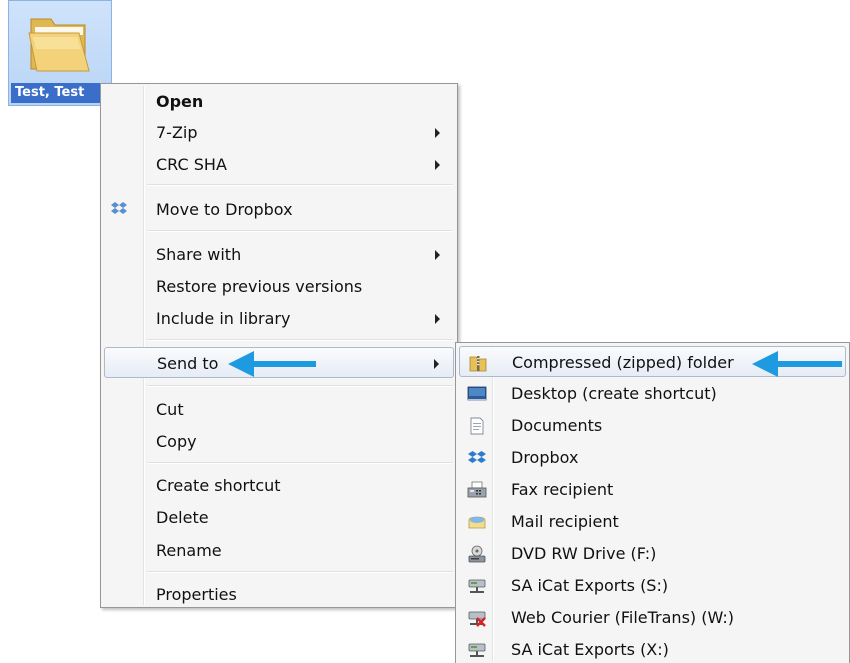  I want to click on menu-item-crc-sha: CRC SHA, so click(279, 164).